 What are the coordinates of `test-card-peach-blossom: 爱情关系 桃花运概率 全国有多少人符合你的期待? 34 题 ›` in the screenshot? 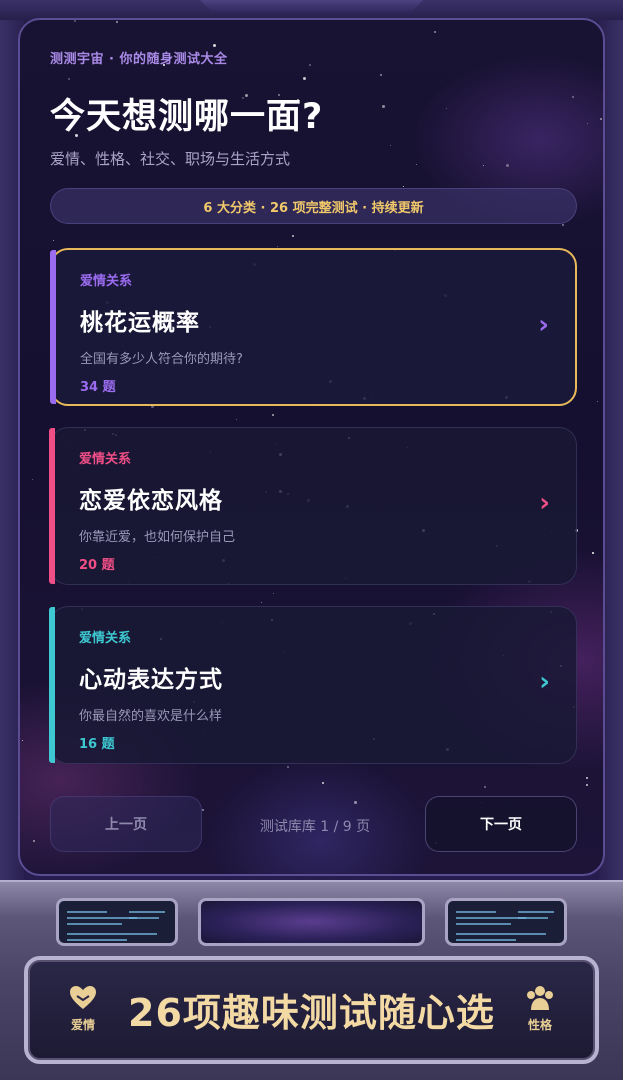 It's located at (313, 327).